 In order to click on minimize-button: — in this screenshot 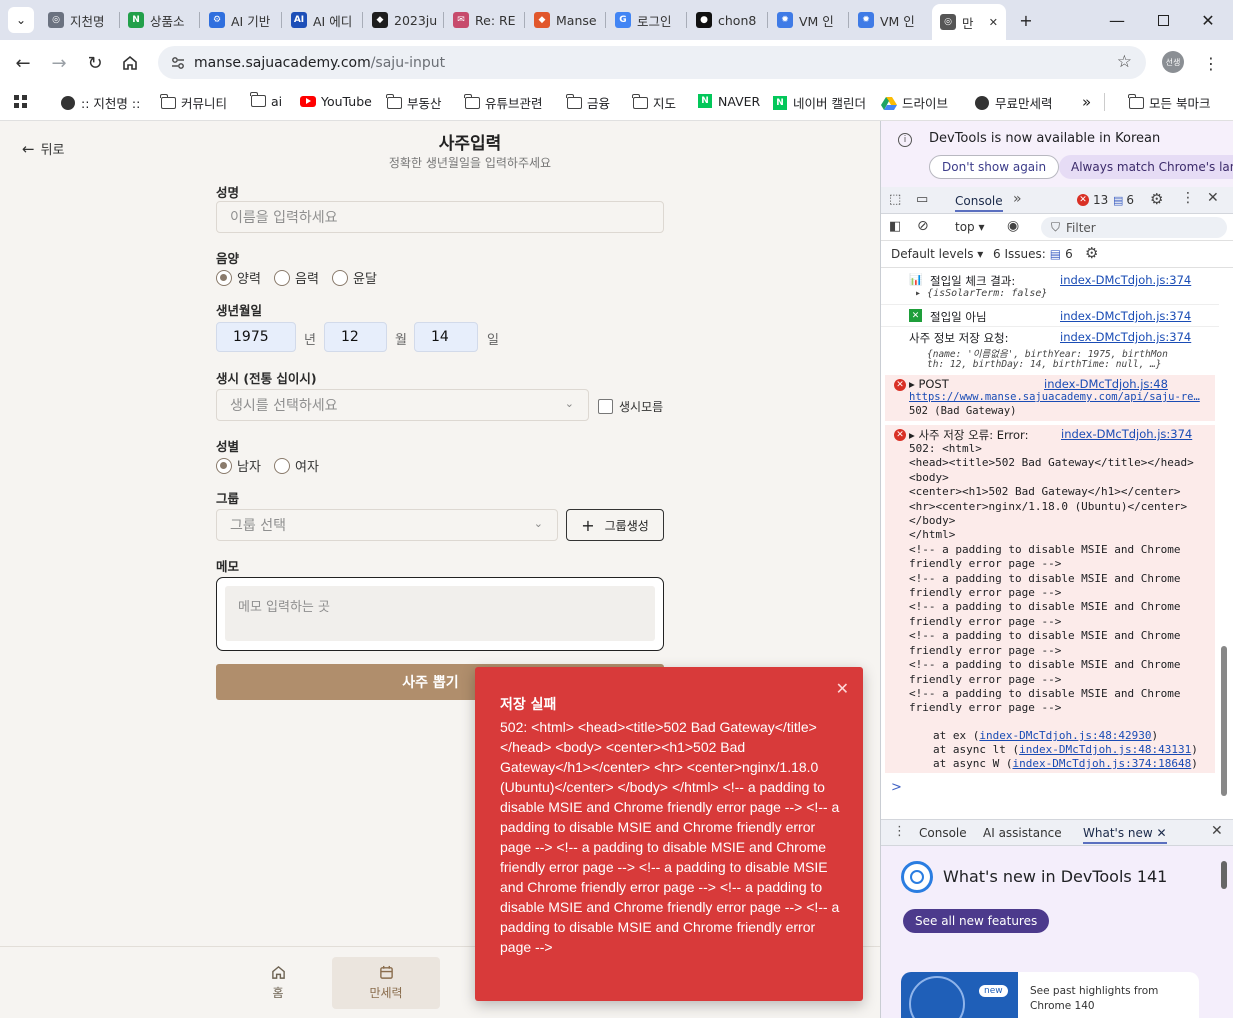, I will do `click(1117, 20)`.